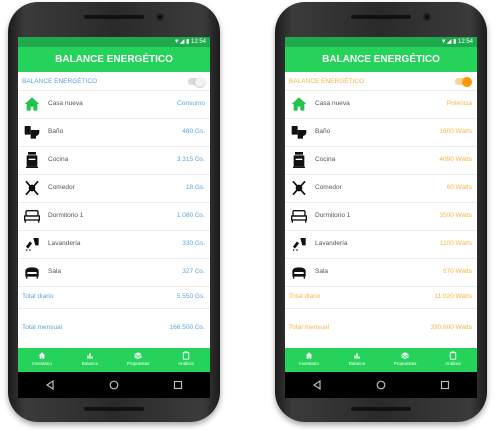  I want to click on nav-label: Balance, so click(90, 363).